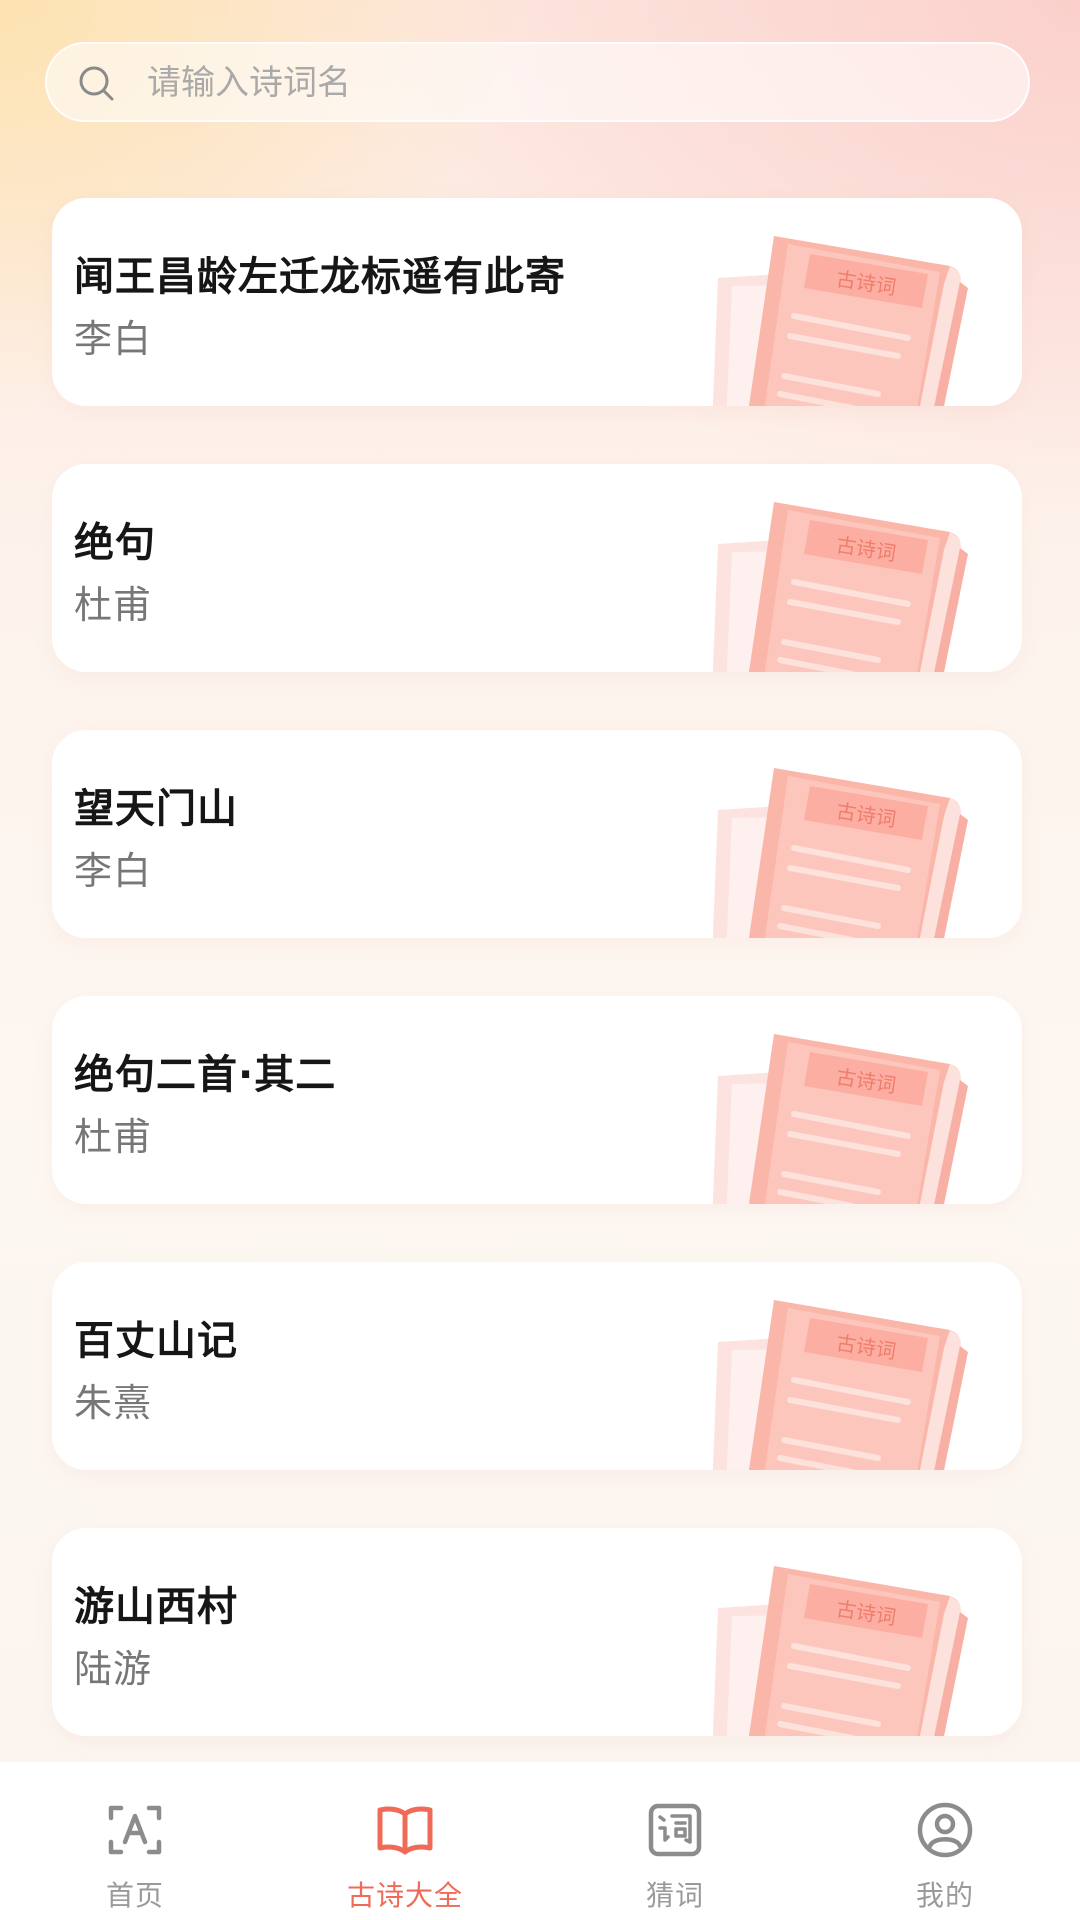 The height and width of the screenshot is (1920, 1080). Describe the element at coordinates (577, 83) in the screenshot. I see `search-input` at that location.